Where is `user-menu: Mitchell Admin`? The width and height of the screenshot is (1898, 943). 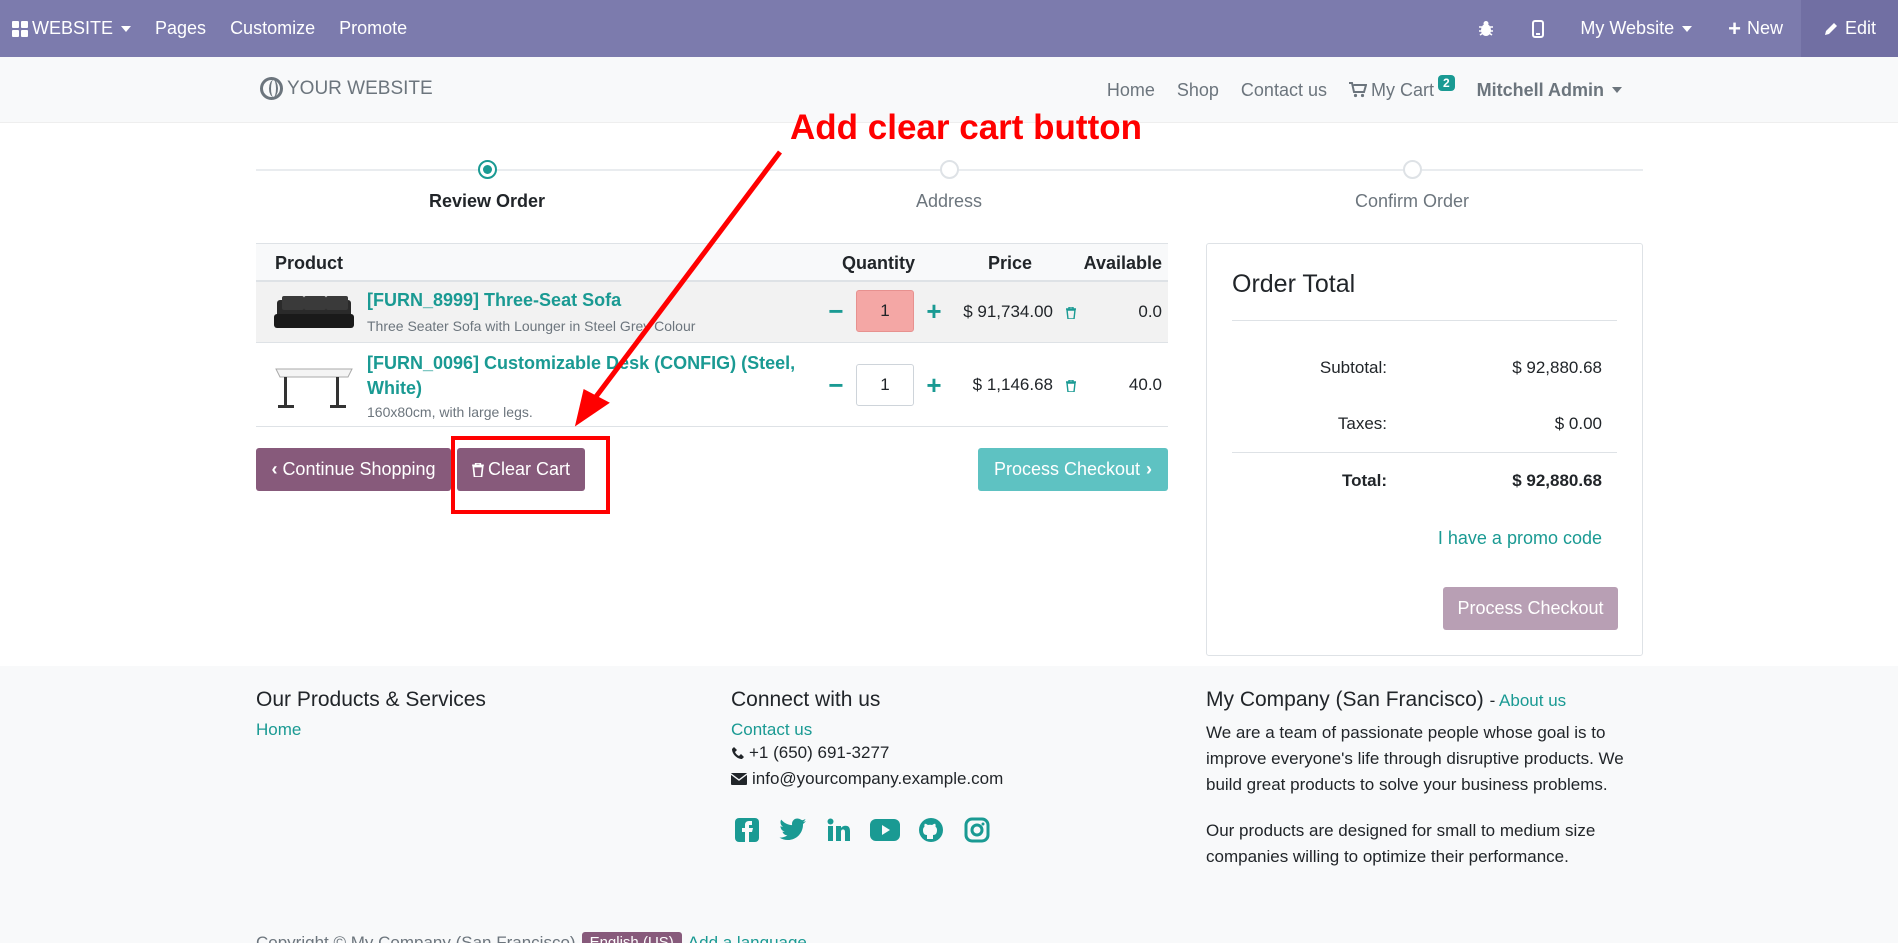 user-menu: Mitchell Admin is located at coordinates (1549, 90).